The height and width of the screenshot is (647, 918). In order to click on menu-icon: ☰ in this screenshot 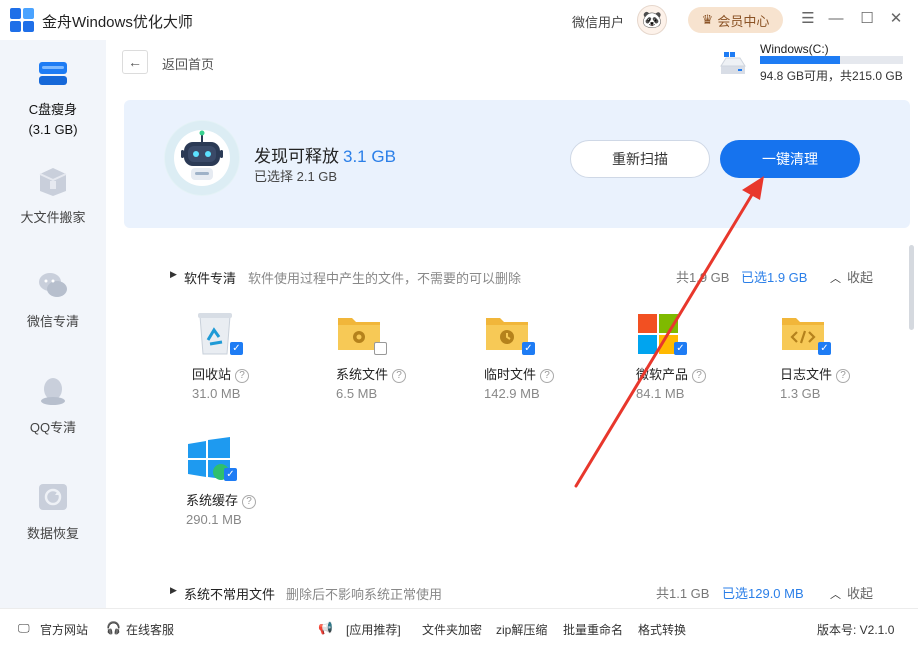, I will do `click(808, 19)`.